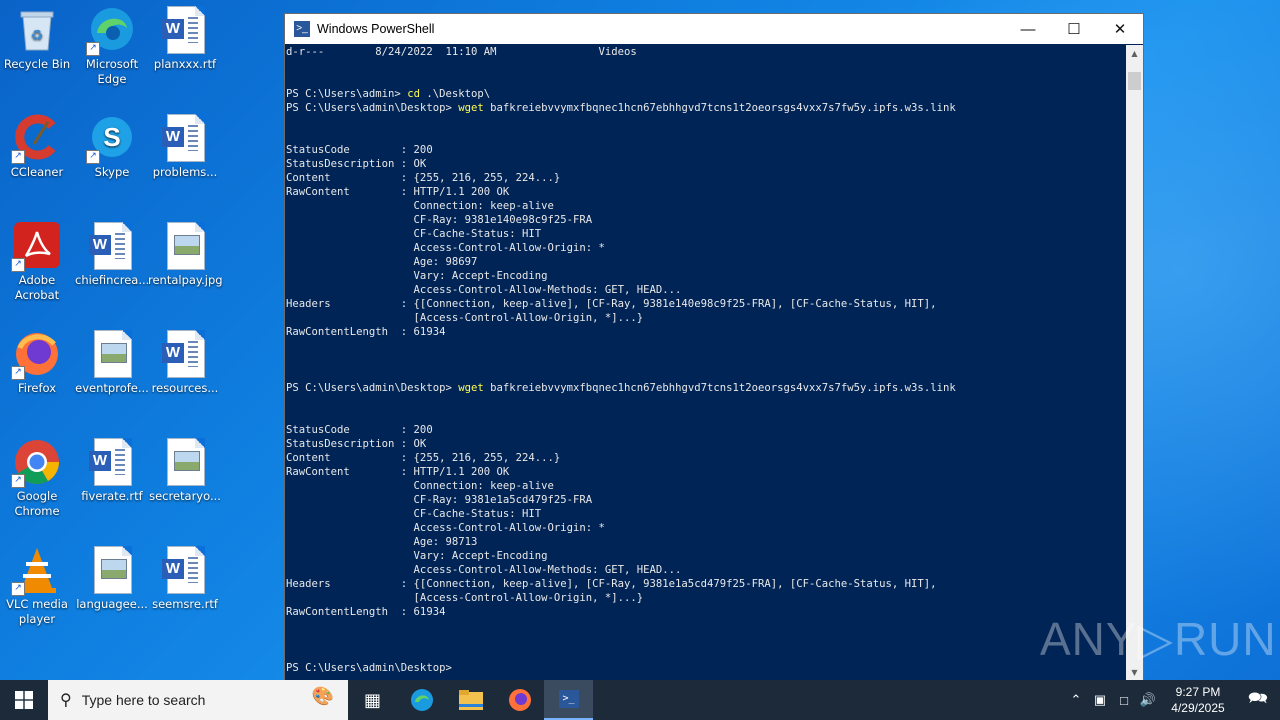 This screenshot has width=1280, height=720. I want to click on svg-text: S, so click(111, 137).